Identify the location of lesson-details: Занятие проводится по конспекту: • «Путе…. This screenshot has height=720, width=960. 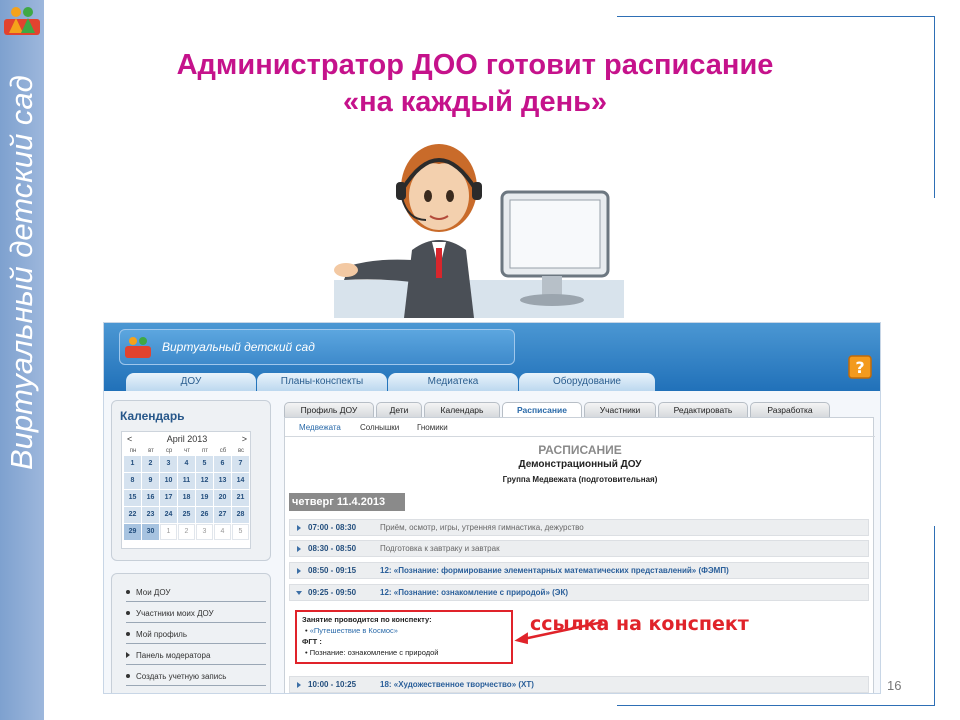
(404, 637).